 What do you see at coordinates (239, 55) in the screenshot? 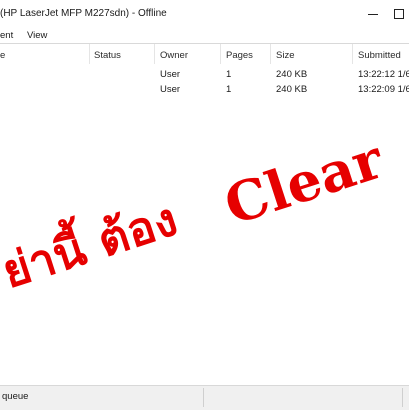
I see `column-header-pages: Pages` at bounding box center [239, 55].